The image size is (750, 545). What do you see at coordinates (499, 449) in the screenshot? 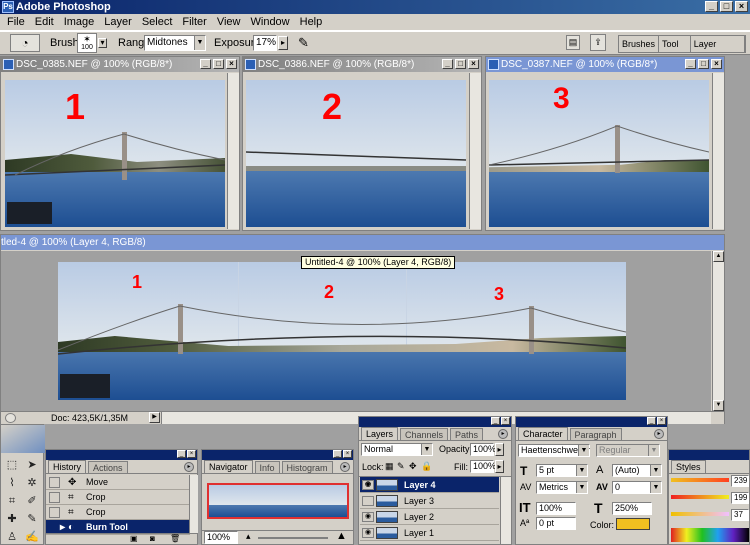
I see `opacity-slider-button: ▸` at bounding box center [499, 449].